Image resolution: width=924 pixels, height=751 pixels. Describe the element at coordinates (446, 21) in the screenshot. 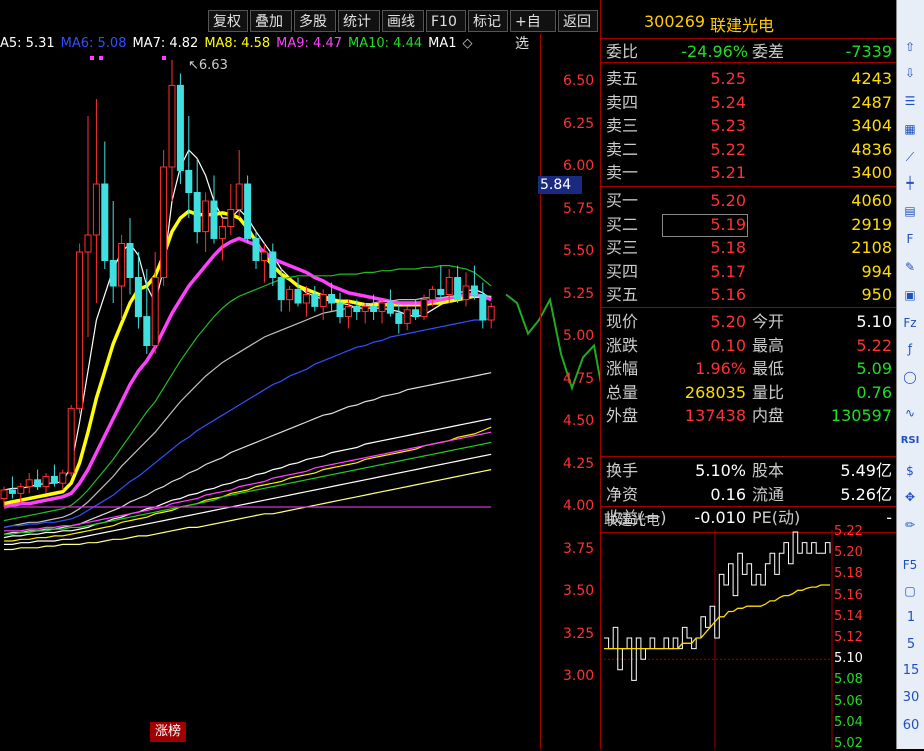

I see `toolbar-button-5: F10` at that location.